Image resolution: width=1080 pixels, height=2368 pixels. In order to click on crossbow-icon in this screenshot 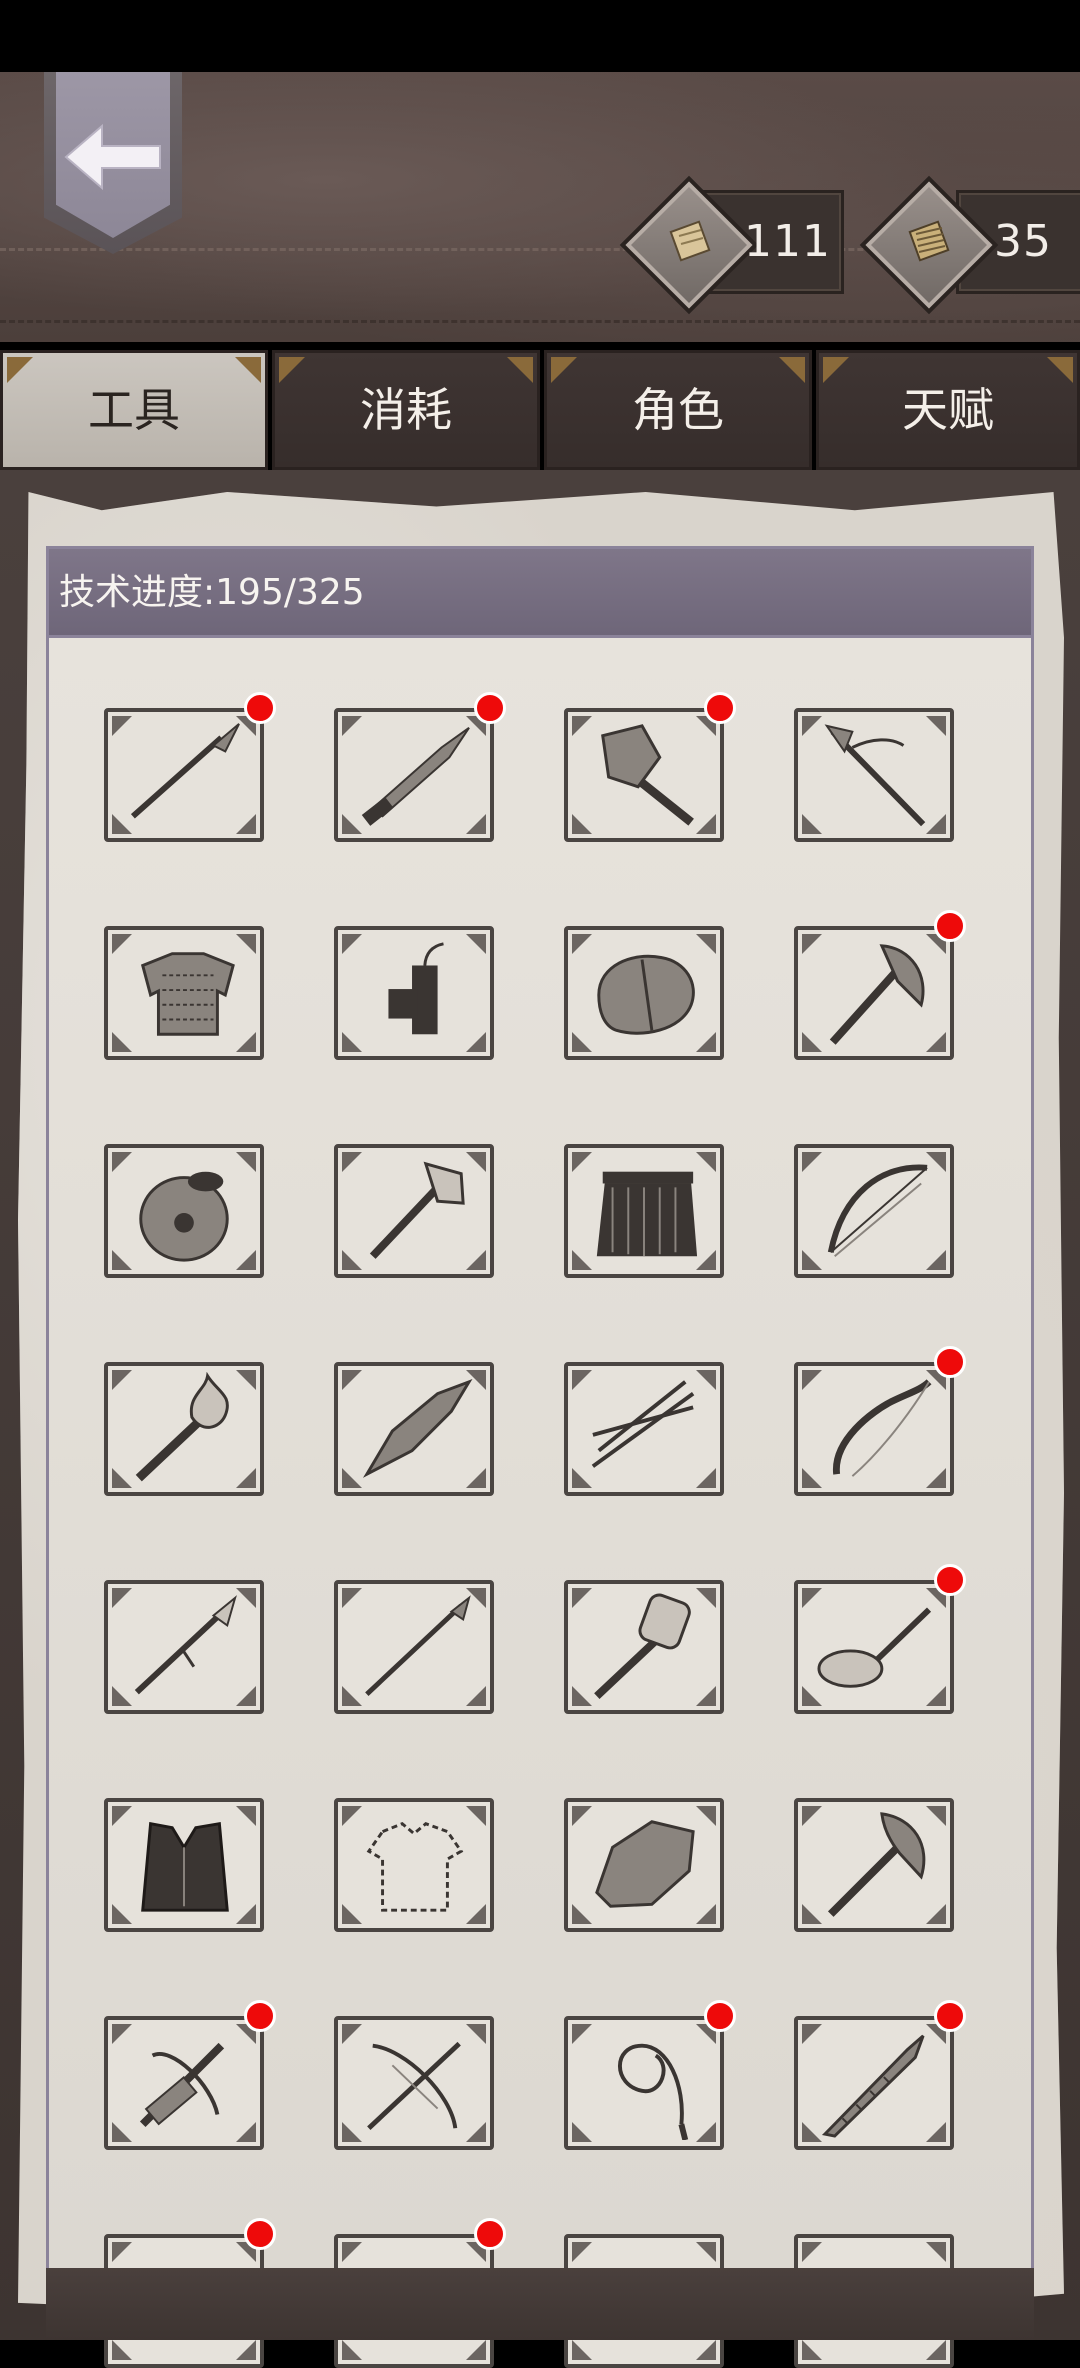, I will do `click(182, 2085)`.